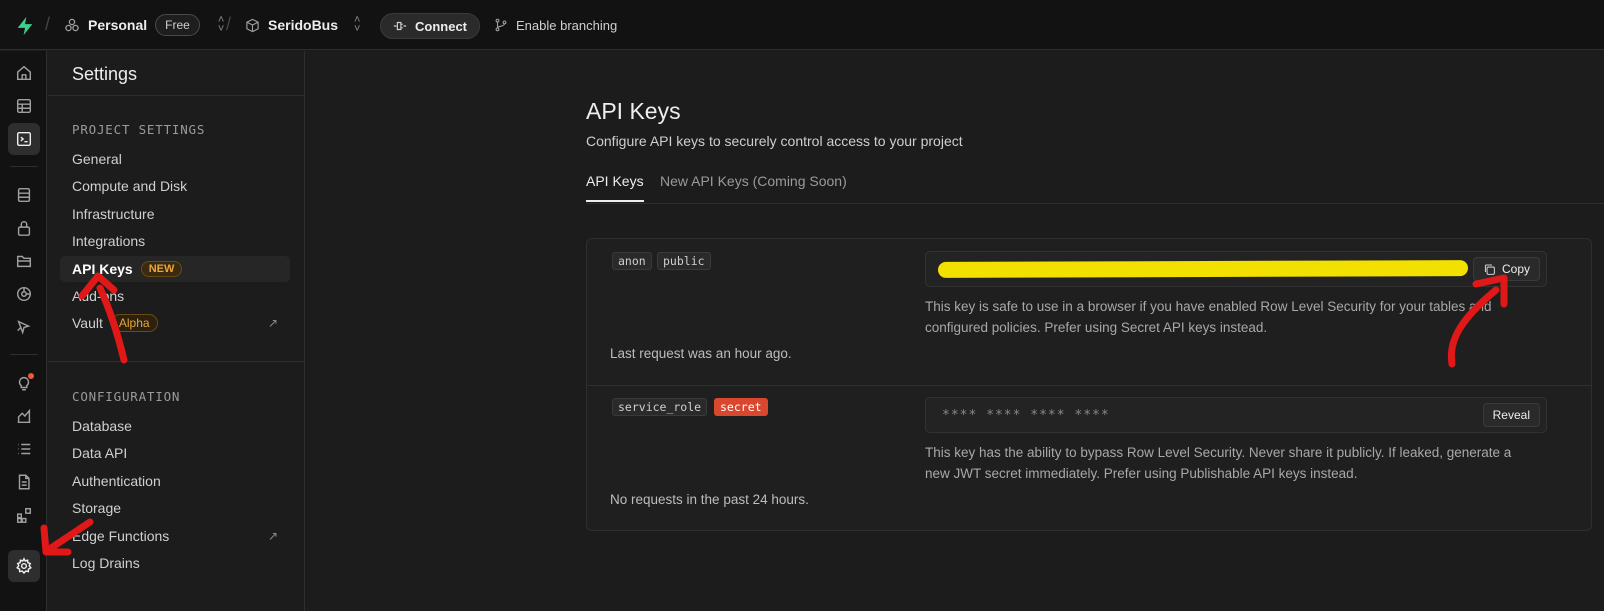  I want to click on sidebar-item-log-drains: Log Drains, so click(175, 563).